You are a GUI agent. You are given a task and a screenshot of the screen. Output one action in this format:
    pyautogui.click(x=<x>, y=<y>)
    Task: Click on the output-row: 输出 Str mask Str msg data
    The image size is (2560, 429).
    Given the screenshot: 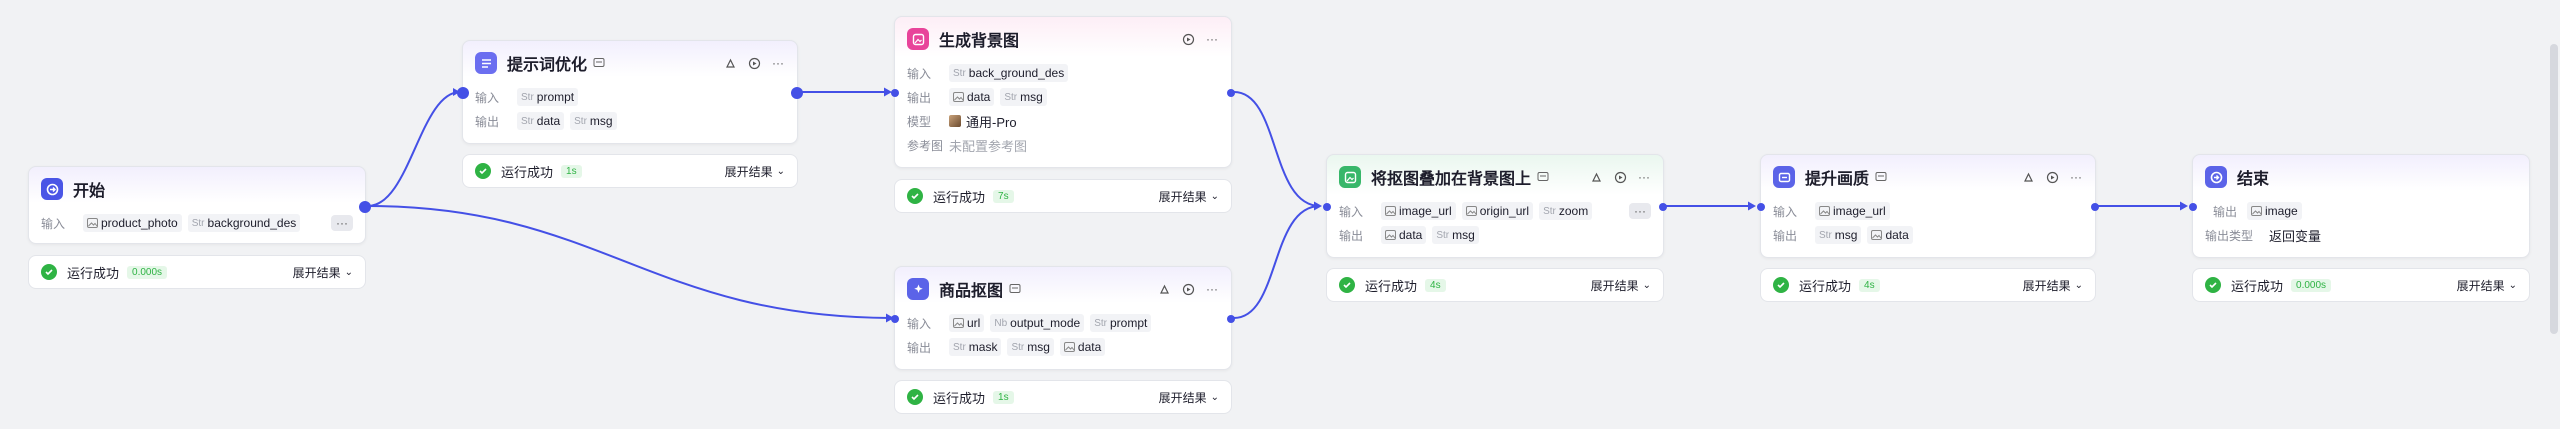 What is the action you would take?
    pyautogui.click(x=1063, y=347)
    